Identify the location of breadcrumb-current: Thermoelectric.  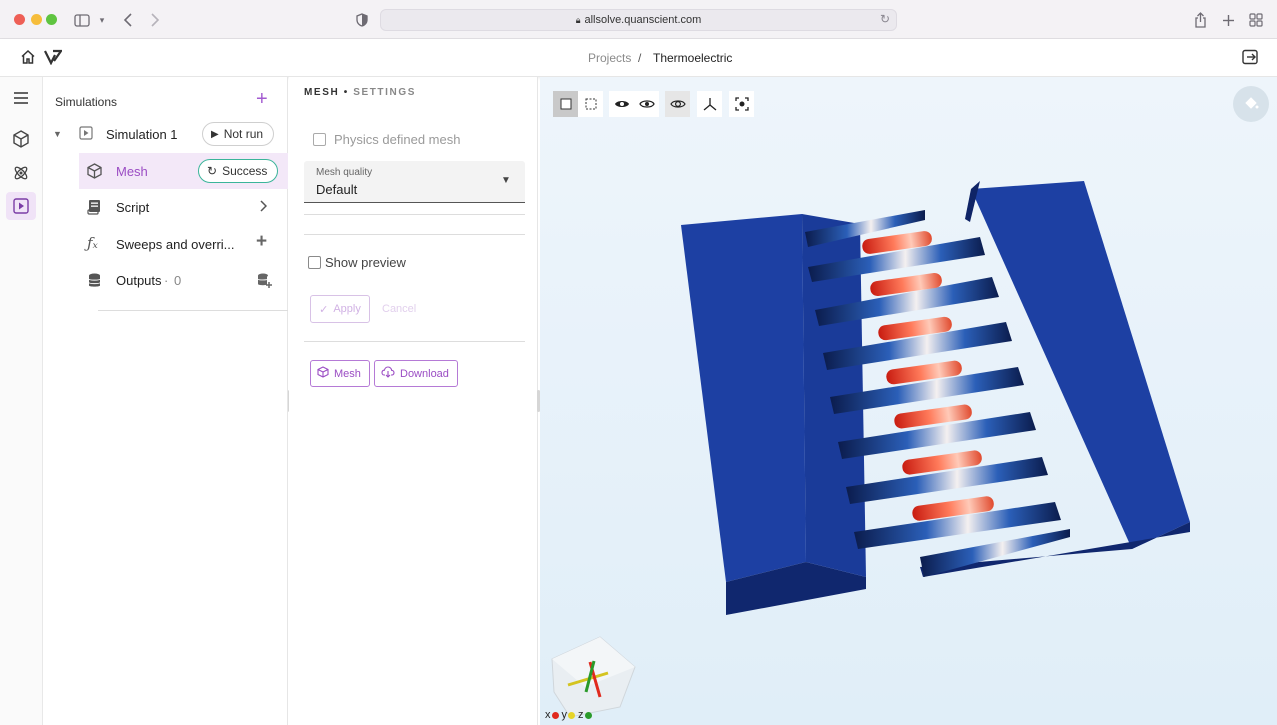
(693, 58).